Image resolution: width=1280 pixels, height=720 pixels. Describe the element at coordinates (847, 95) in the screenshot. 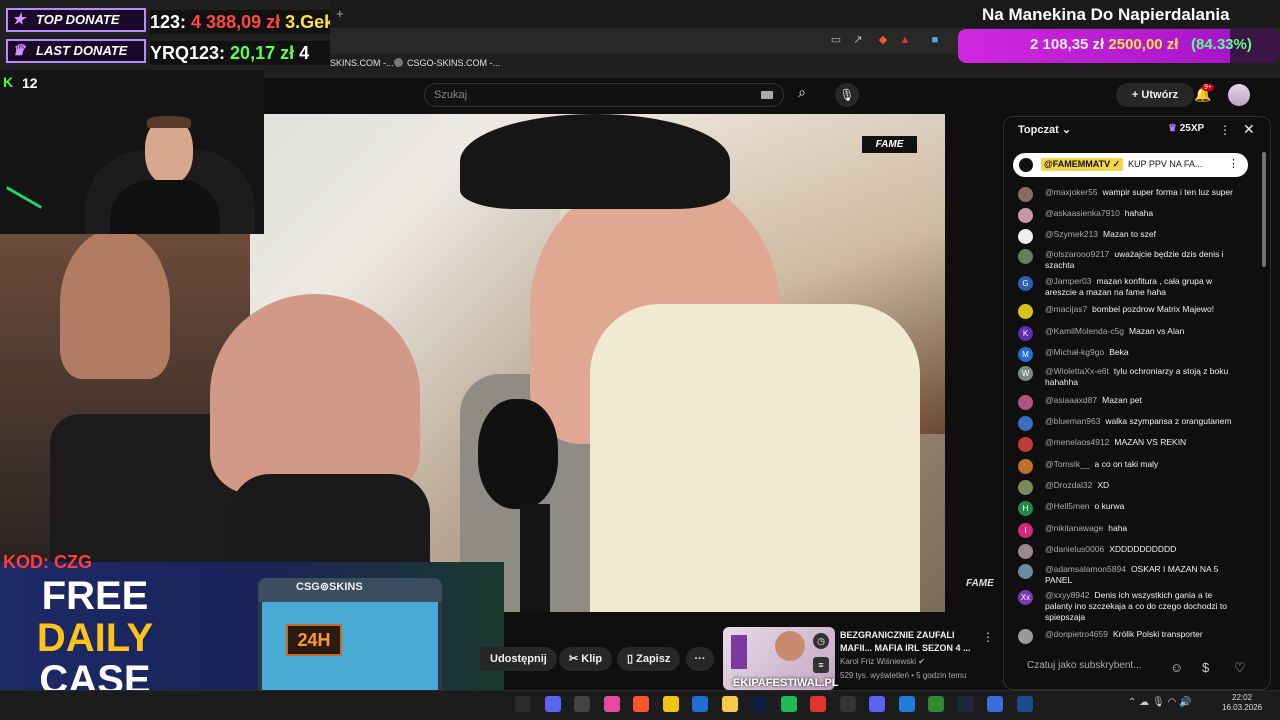

I see `microphone-icon: 🎙` at that location.